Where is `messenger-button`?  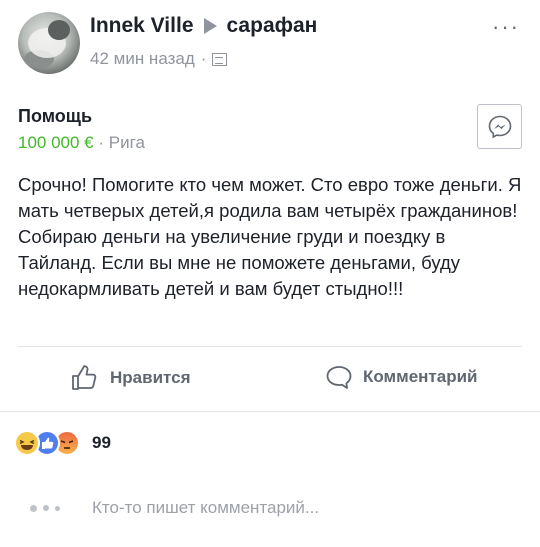 messenger-button is located at coordinates (499, 126).